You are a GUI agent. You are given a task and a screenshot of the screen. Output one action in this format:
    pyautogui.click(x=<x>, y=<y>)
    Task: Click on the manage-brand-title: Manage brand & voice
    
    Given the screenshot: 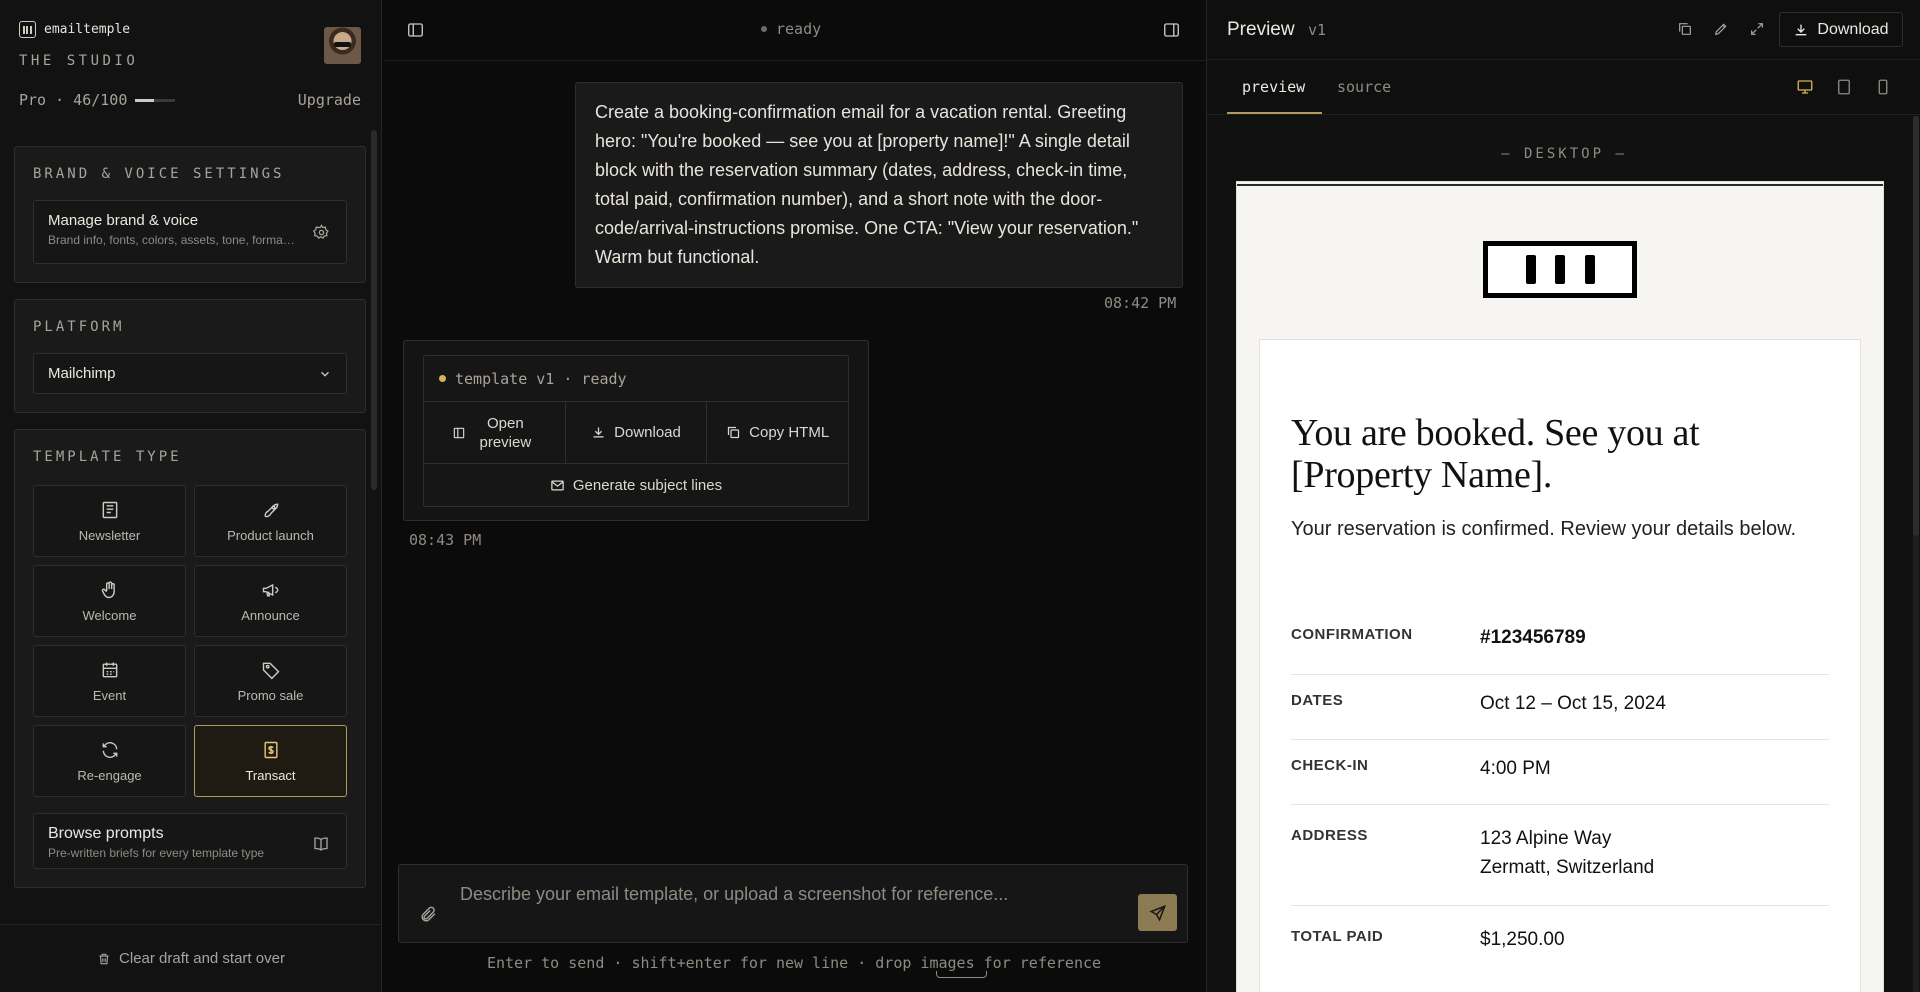 What is the action you would take?
    pyautogui.click(x=123, y=220)
    